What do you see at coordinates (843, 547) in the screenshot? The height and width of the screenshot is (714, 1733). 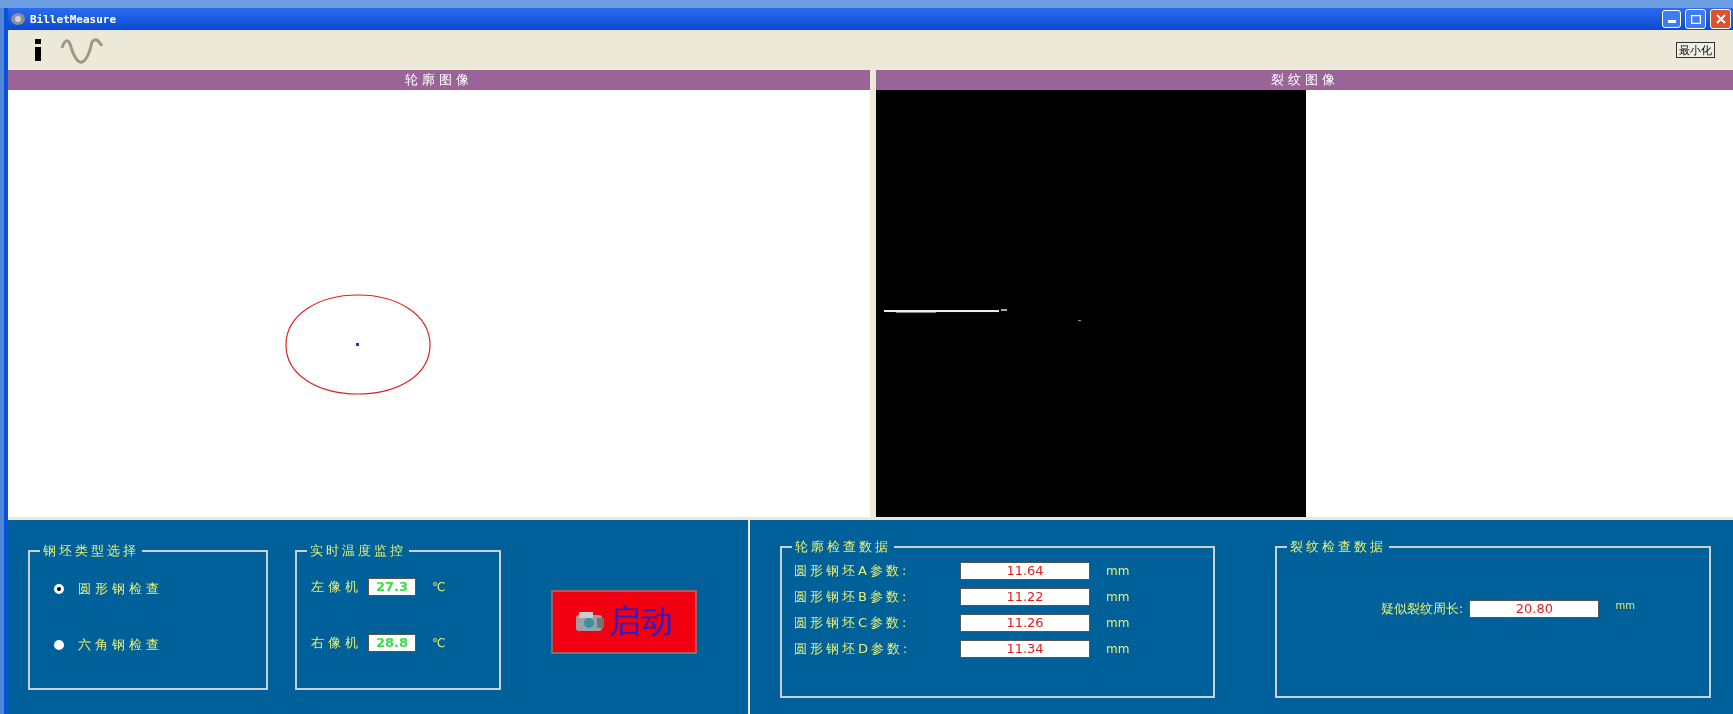 I see `group-title: 轮廓检查数据` at bounding box center [843, 547].